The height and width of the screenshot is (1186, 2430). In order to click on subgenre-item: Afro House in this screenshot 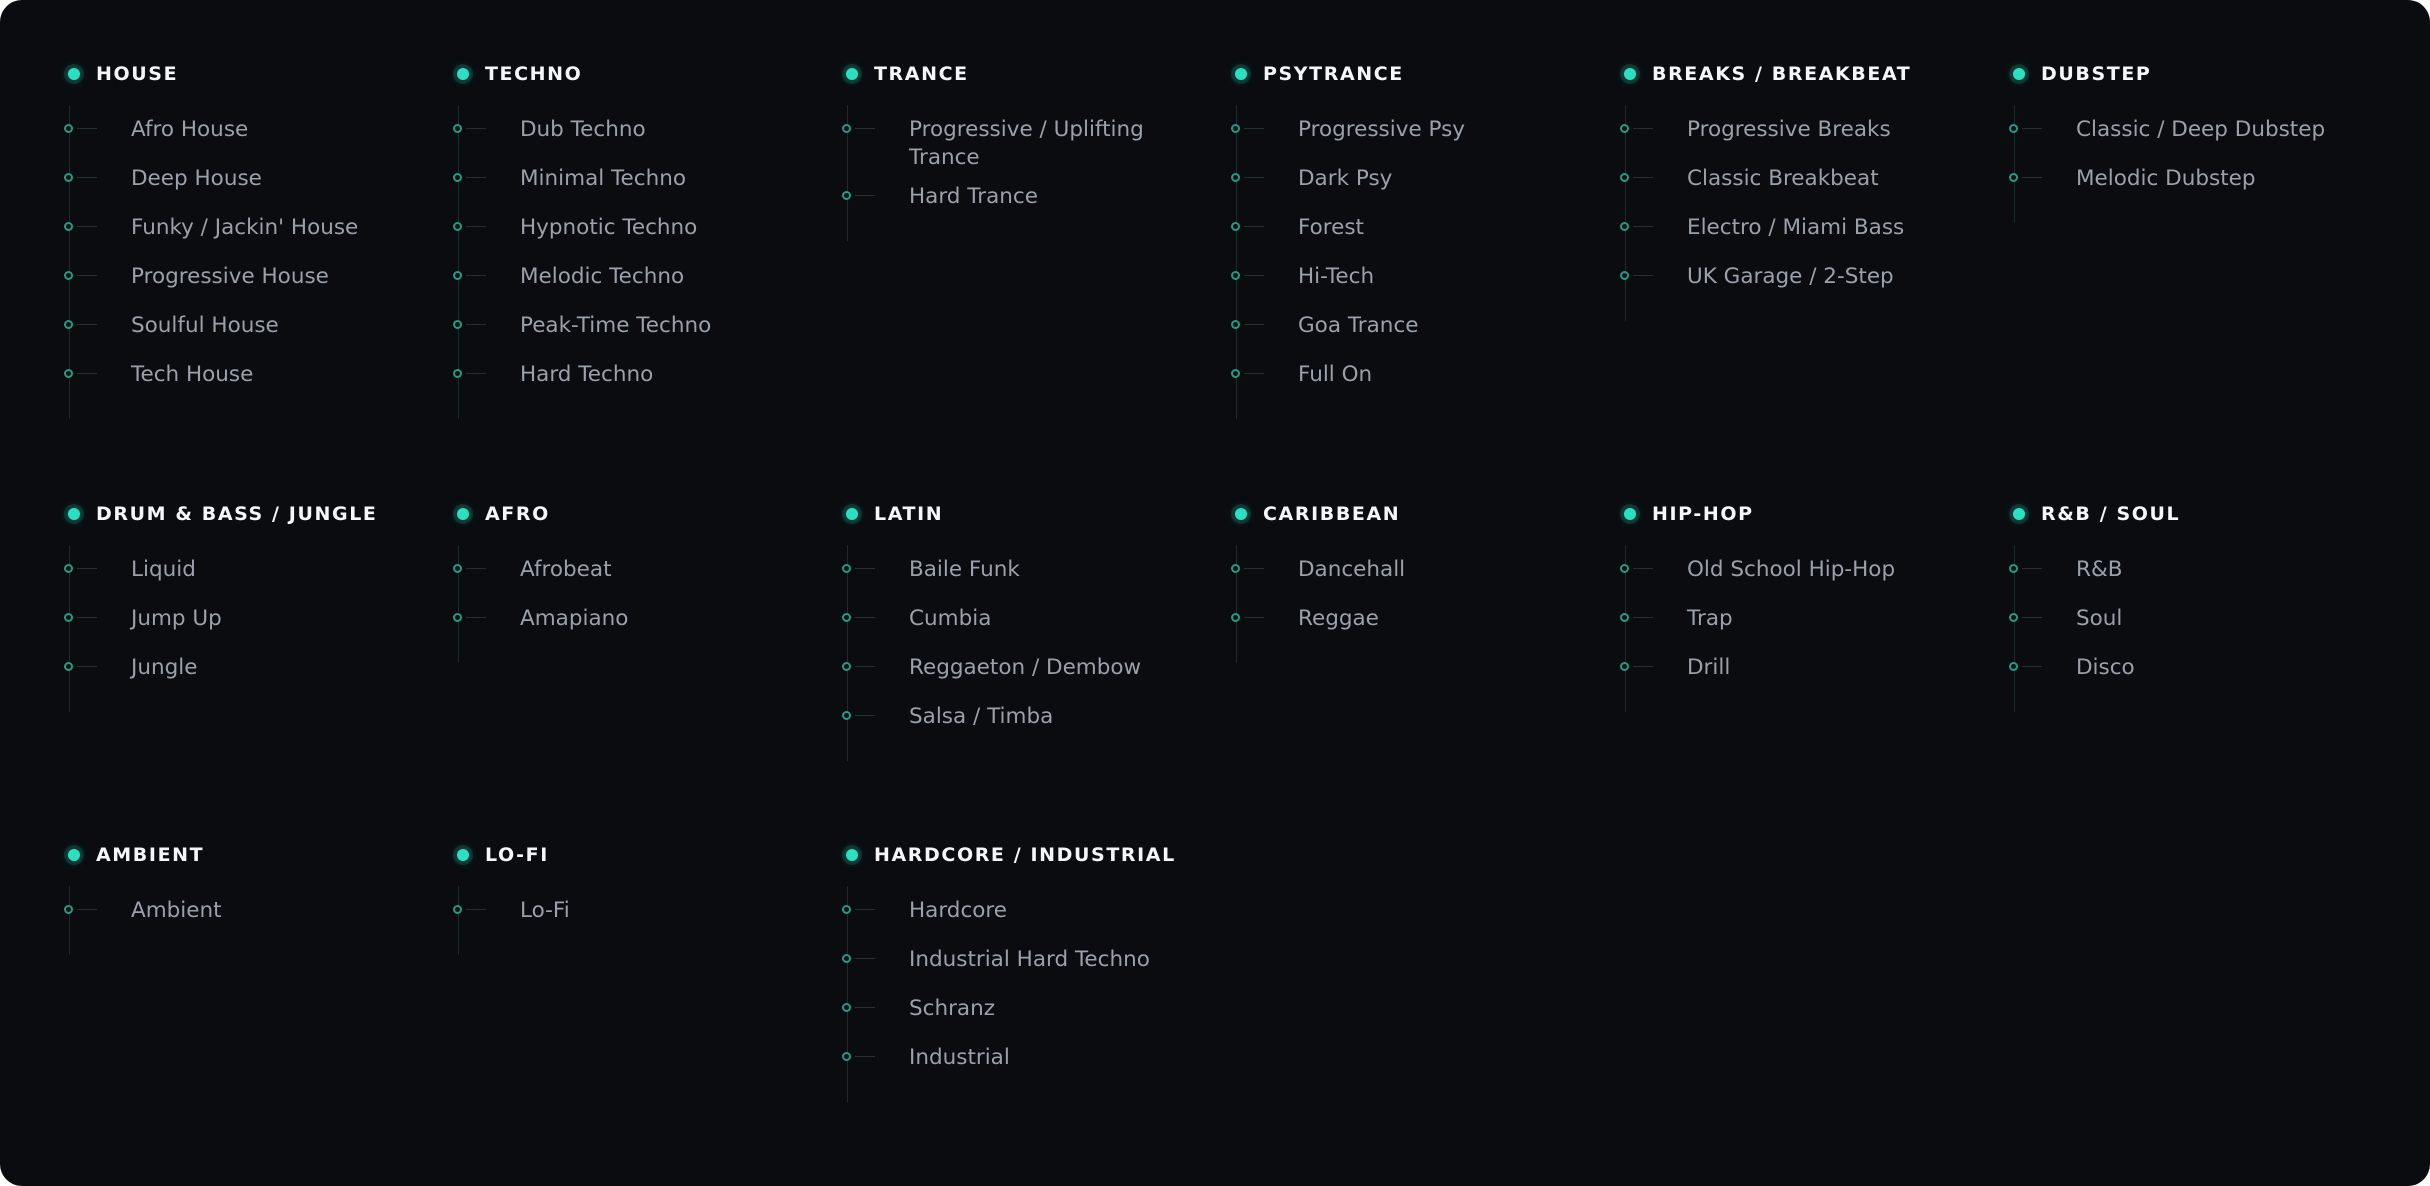, I will do `click(257, 129)`.